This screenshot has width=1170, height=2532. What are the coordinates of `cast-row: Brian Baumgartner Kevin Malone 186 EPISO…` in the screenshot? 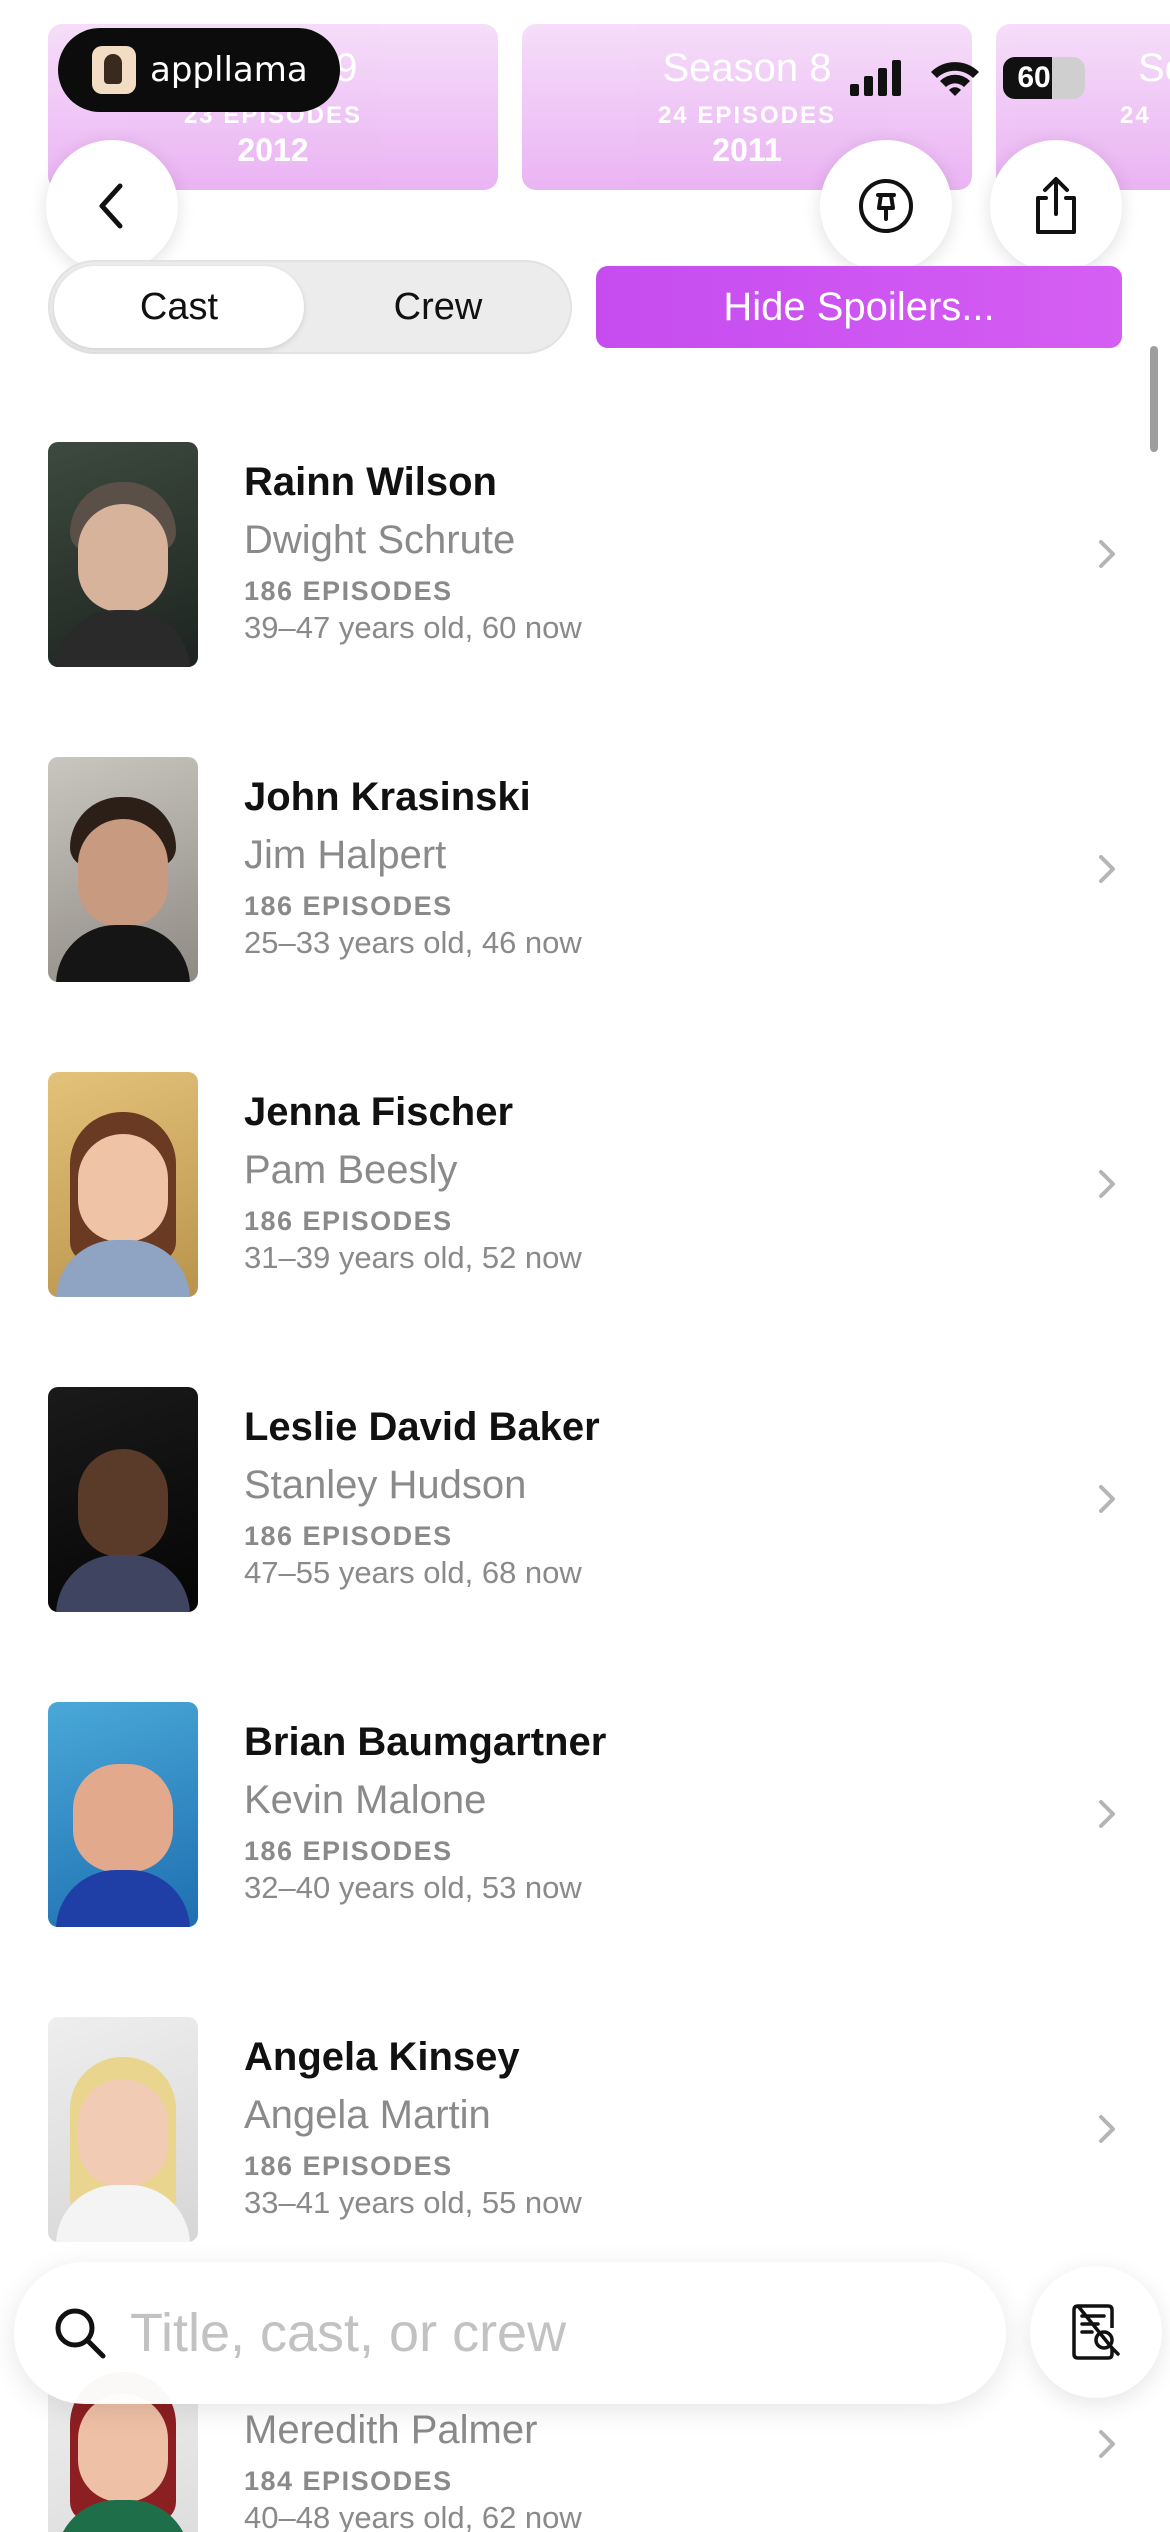 It's located at (585, 1859).